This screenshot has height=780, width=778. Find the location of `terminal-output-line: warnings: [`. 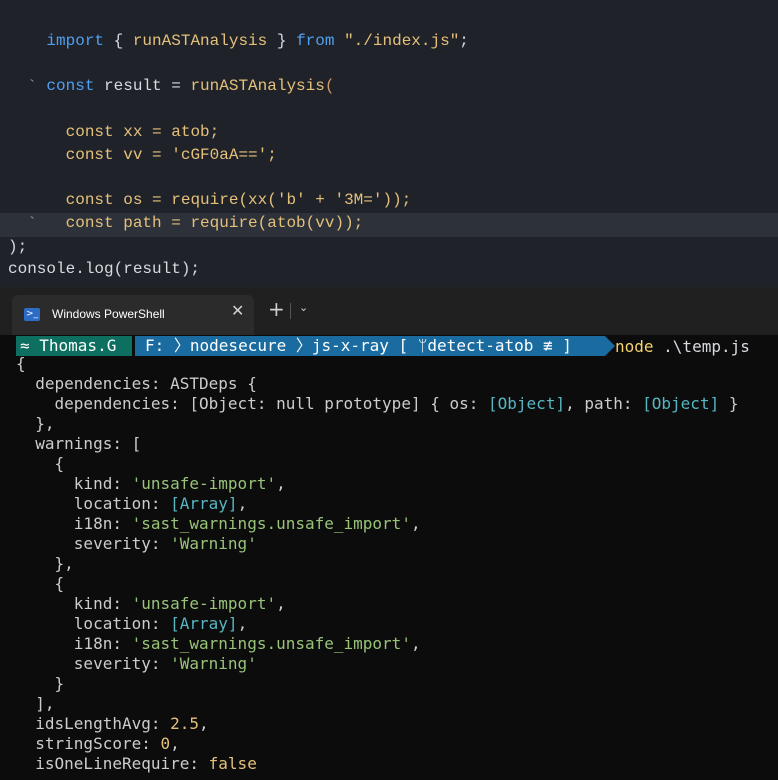

terminal-output-line: warnings: [ is located at coordinates (79, 443).